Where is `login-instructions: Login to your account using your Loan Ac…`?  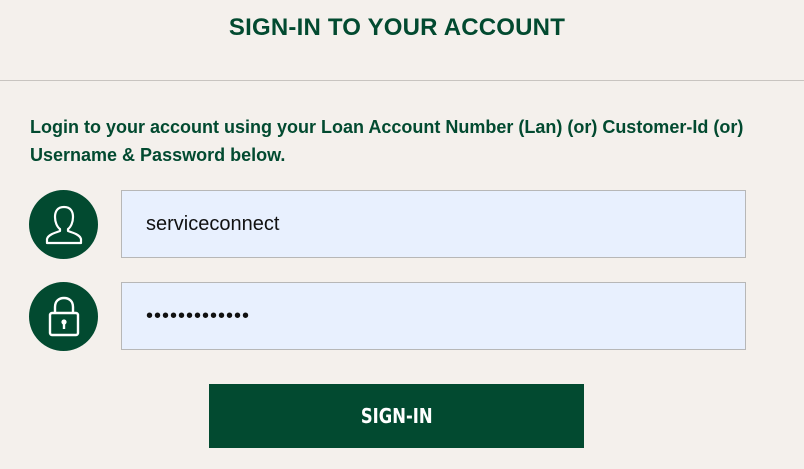 login-instructions: Login to your account using your Loan Ac… is located at coordinates (387, 141).